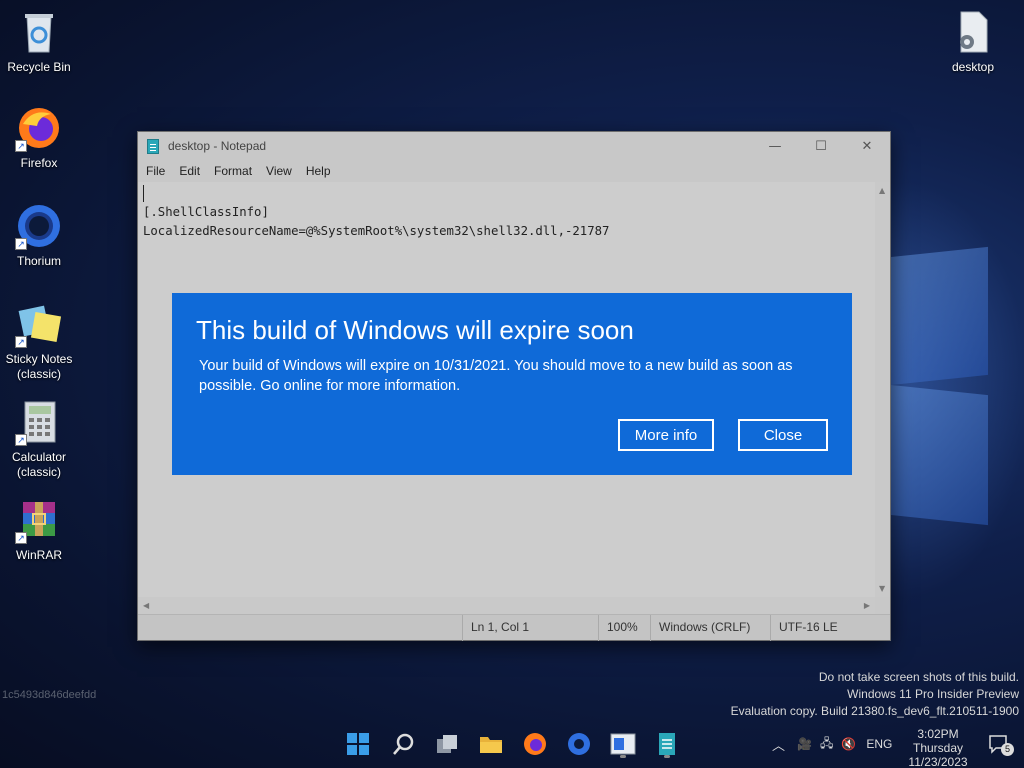 The image size is (1024, 768). I want to click on language-indicator: ENG, so click(879, 744).